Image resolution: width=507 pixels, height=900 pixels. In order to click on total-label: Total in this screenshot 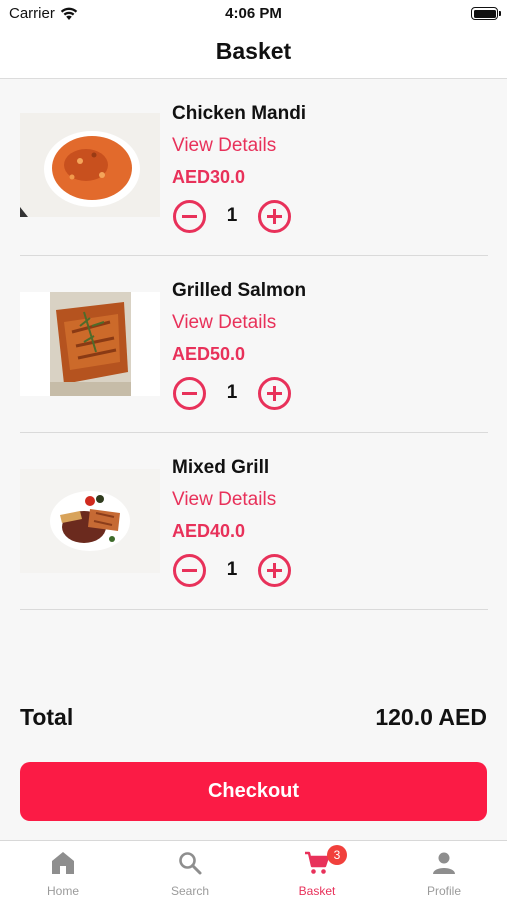, I will do `click(47, 717)`.